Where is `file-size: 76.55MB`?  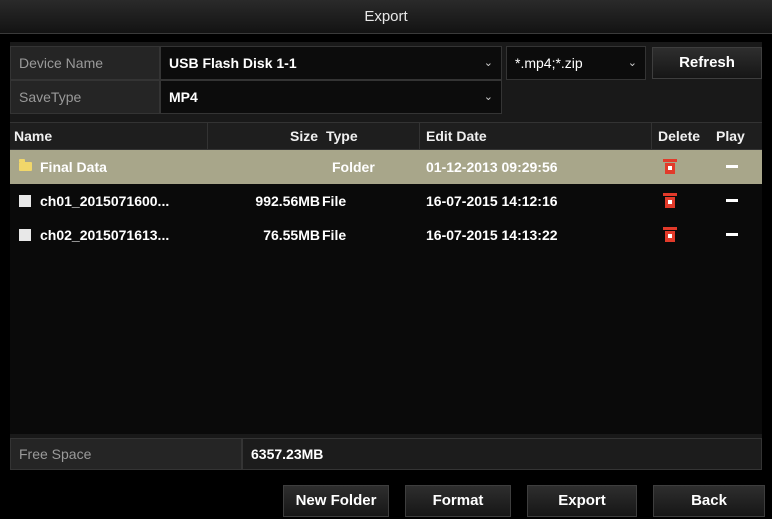
file-size: 76.55MB is located at coordinates (291, 235).